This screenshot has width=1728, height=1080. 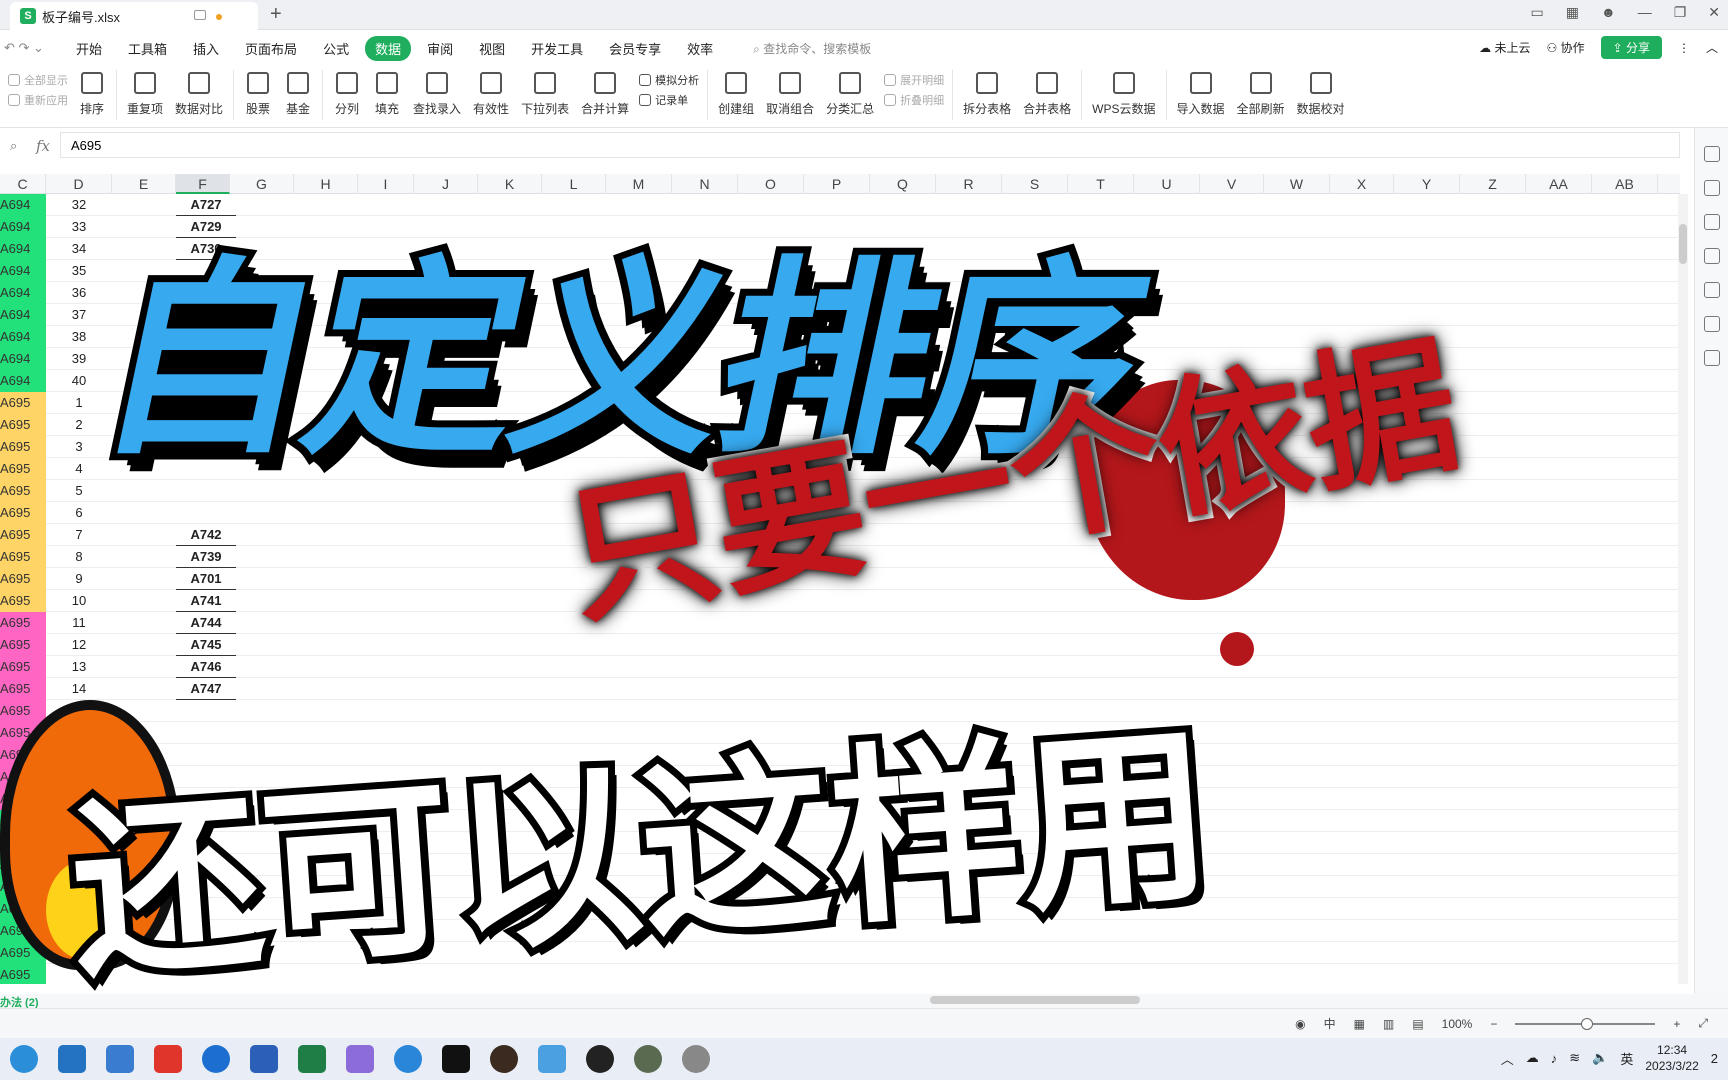 I want to click on cell-d: 37, so click(x=79, y=315).